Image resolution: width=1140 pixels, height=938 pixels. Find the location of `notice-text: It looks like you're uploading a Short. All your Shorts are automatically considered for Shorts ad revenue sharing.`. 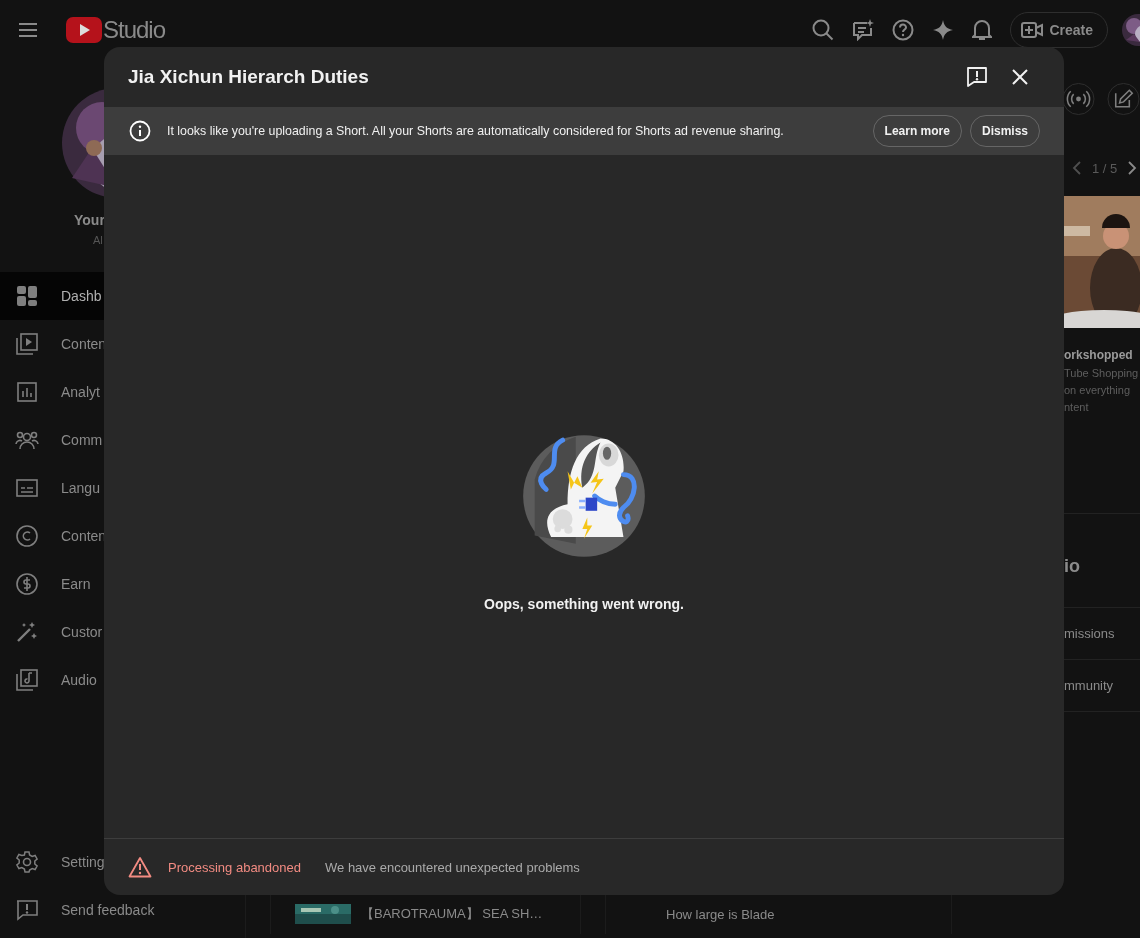

notice-text: It looks like you're uploading a Short. All your Shorts are automatically considered for Shorts ad revenue sharing. is located at coordinates (476, 131).